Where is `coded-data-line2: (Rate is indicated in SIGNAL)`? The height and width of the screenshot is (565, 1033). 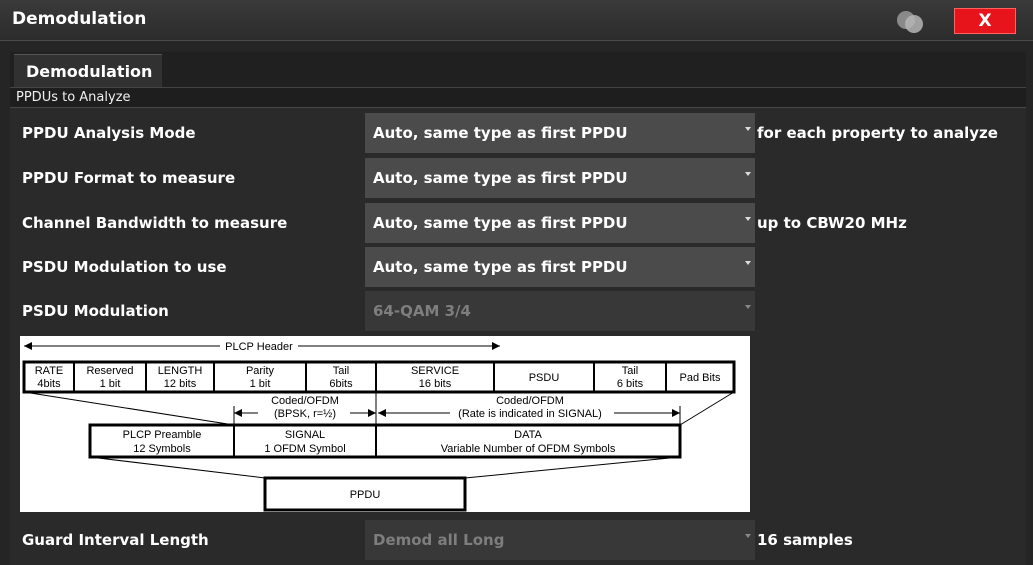 coded-data-line2: (Rate is indicated in SIGNAL) is located at coordinates (530, 414).